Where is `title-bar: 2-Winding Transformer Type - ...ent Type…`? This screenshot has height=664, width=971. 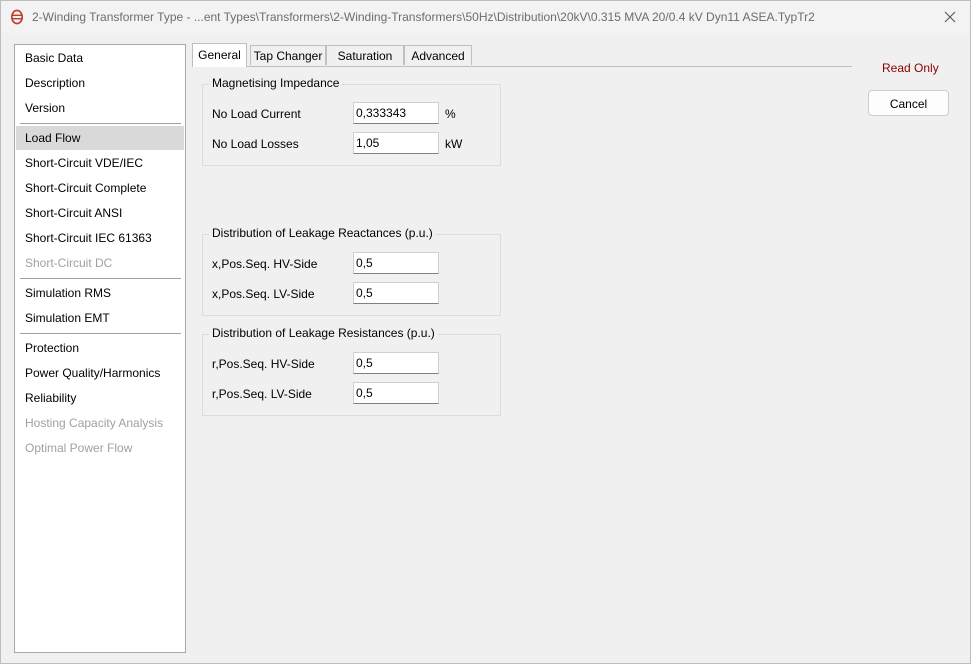
title-bar: 2-Winding Transformer Type - ...ent Type… is located at coordinates (485, 17).